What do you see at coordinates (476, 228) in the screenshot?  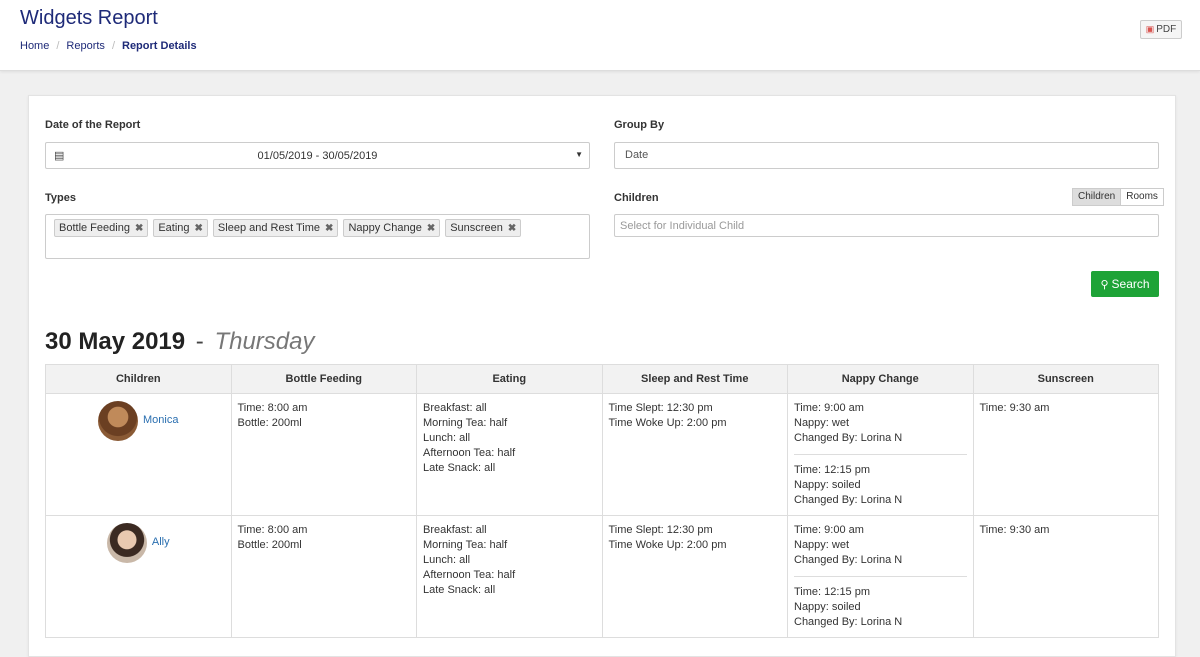 I see `type-tag-label: Sunscreen` at bounding box center [476, 228].